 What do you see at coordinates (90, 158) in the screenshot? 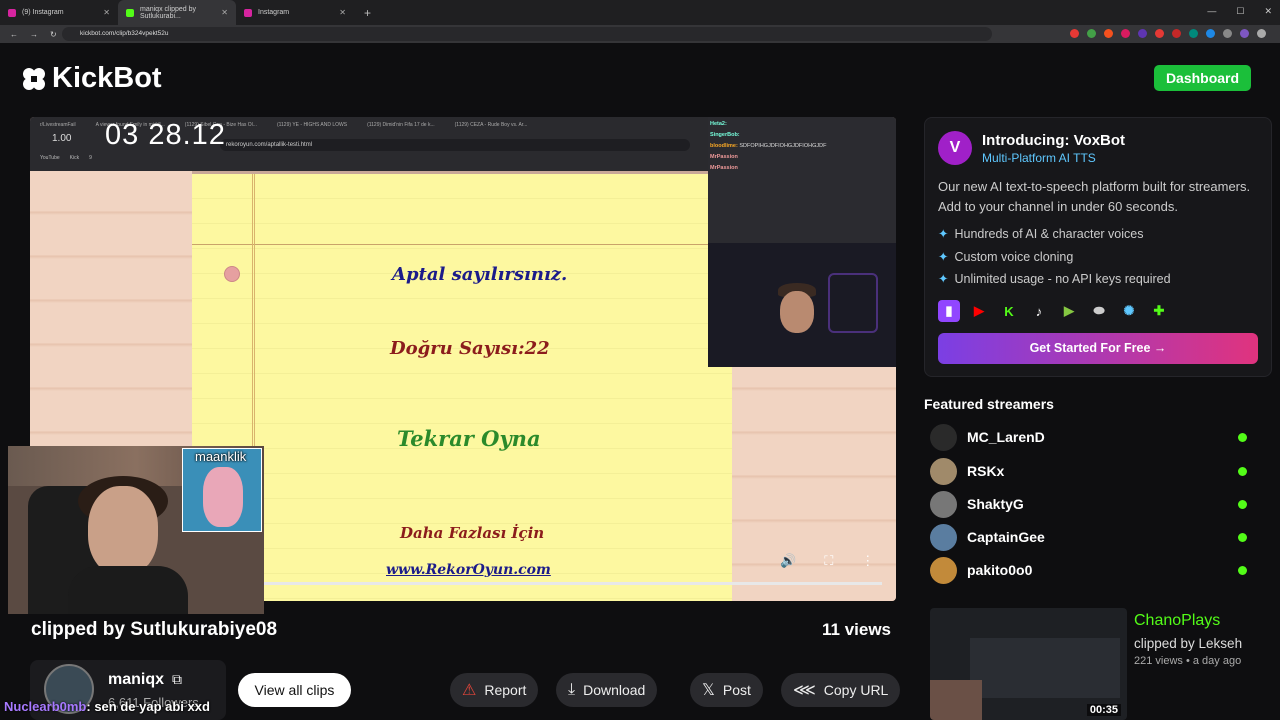
I see `bookmark: 9` at bounding box center [90, 158].